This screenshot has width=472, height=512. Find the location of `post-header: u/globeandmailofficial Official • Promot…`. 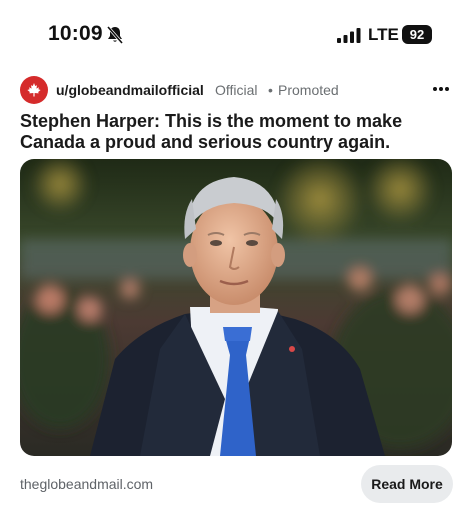

post-header: u/globeandmailofficial Official • Promot… is located at coordinates (236, 90).